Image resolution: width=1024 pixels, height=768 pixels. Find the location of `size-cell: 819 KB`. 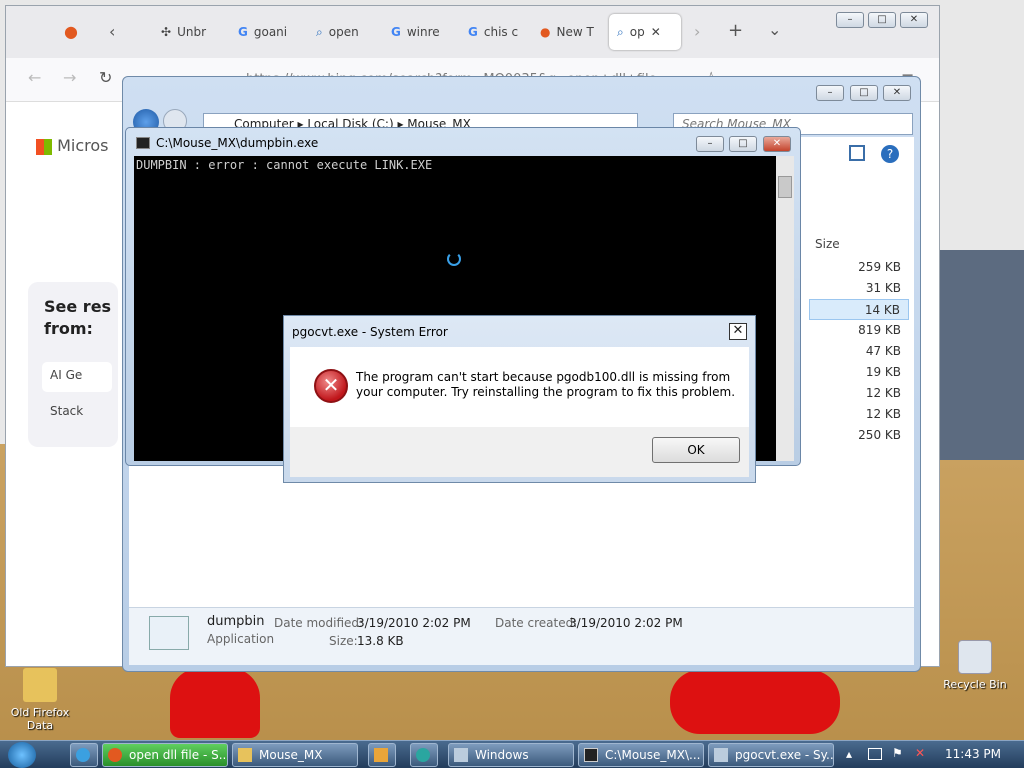

size-cell: 819 KB is located at coordinates (879, 330).